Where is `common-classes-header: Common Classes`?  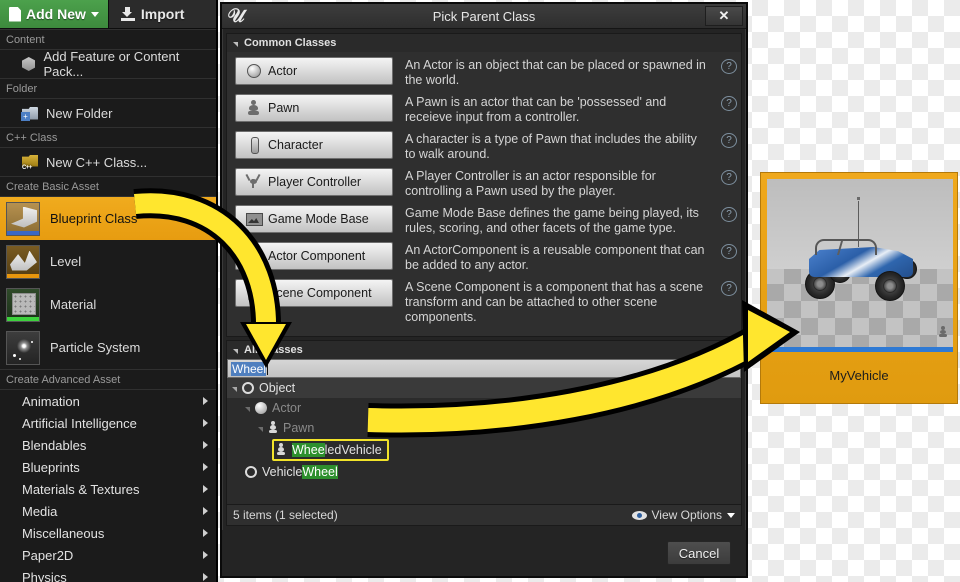
common-classes-header: Common Classes is located at coordinates (484, 43).